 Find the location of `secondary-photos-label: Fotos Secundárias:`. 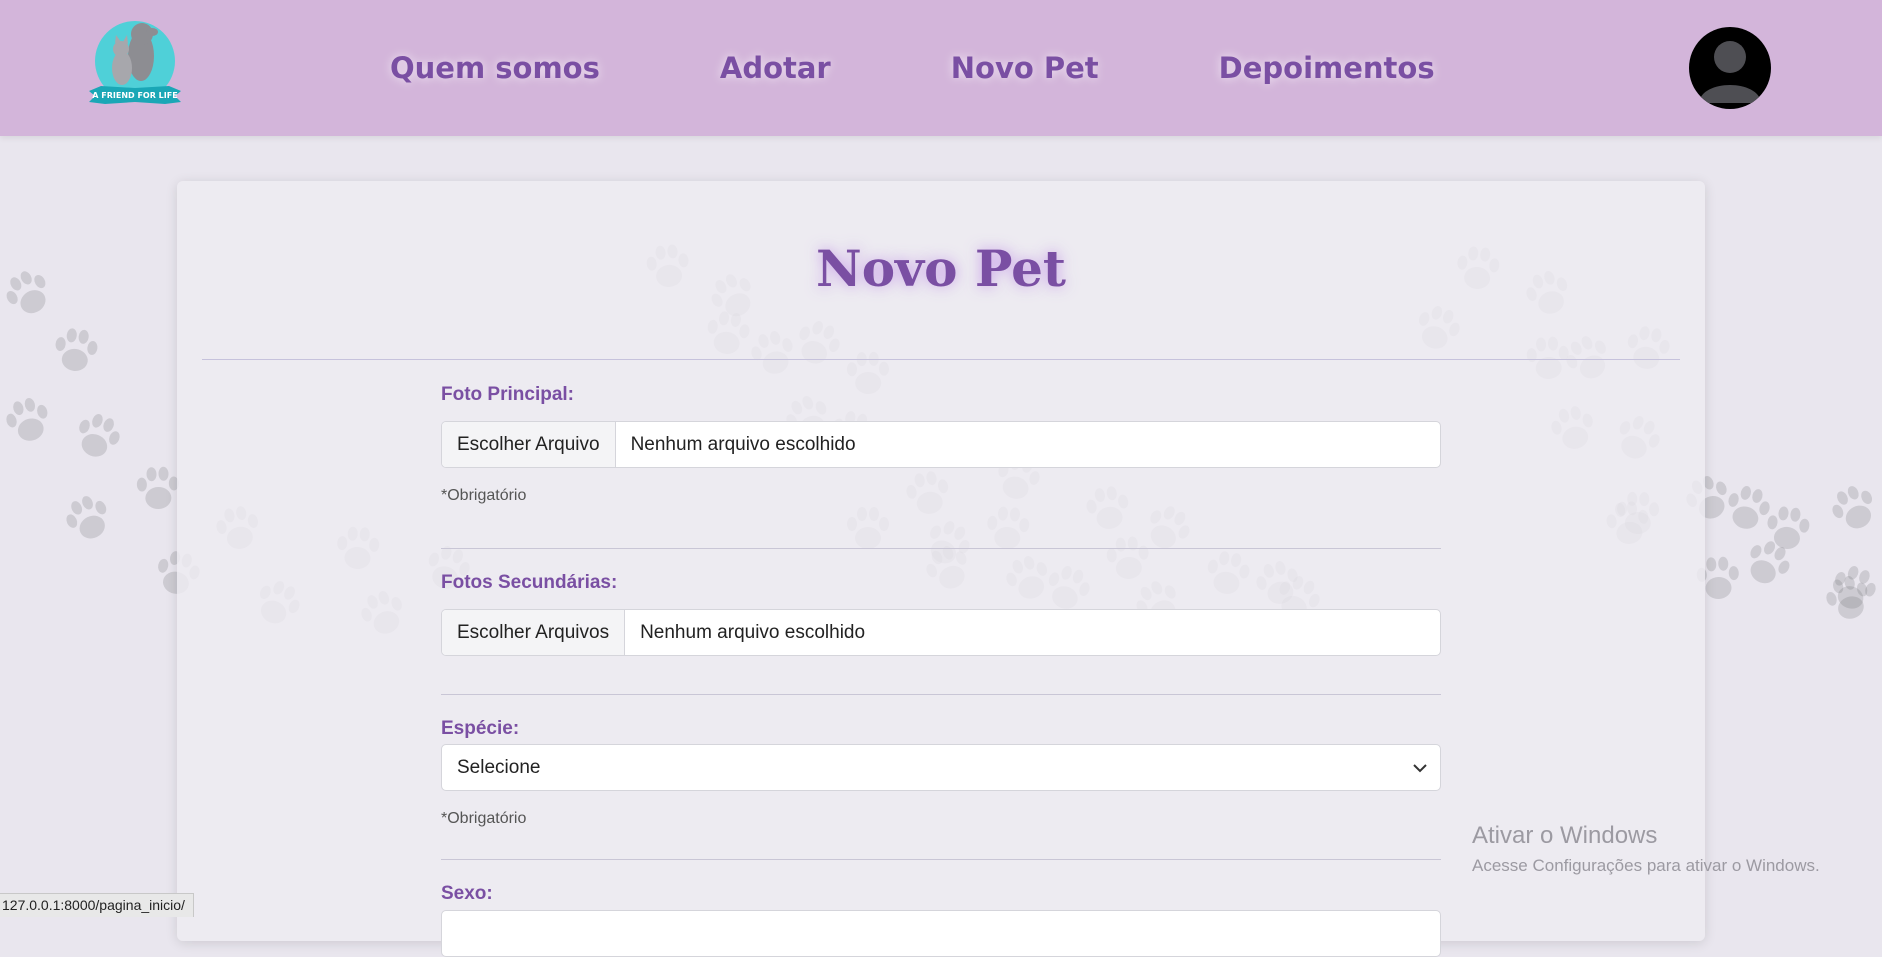

secondary-photos-label: Fotos Secundárias: is located at coordinates (529, 582).